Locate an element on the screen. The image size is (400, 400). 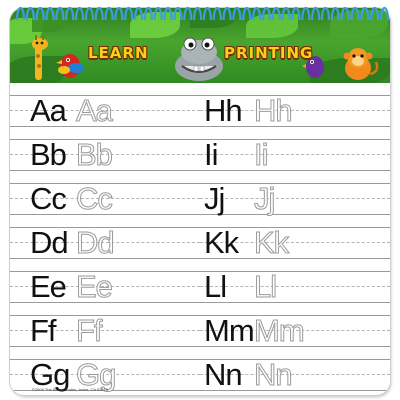
letter-trace-guide: Kk is located at coordinates (271, 242).